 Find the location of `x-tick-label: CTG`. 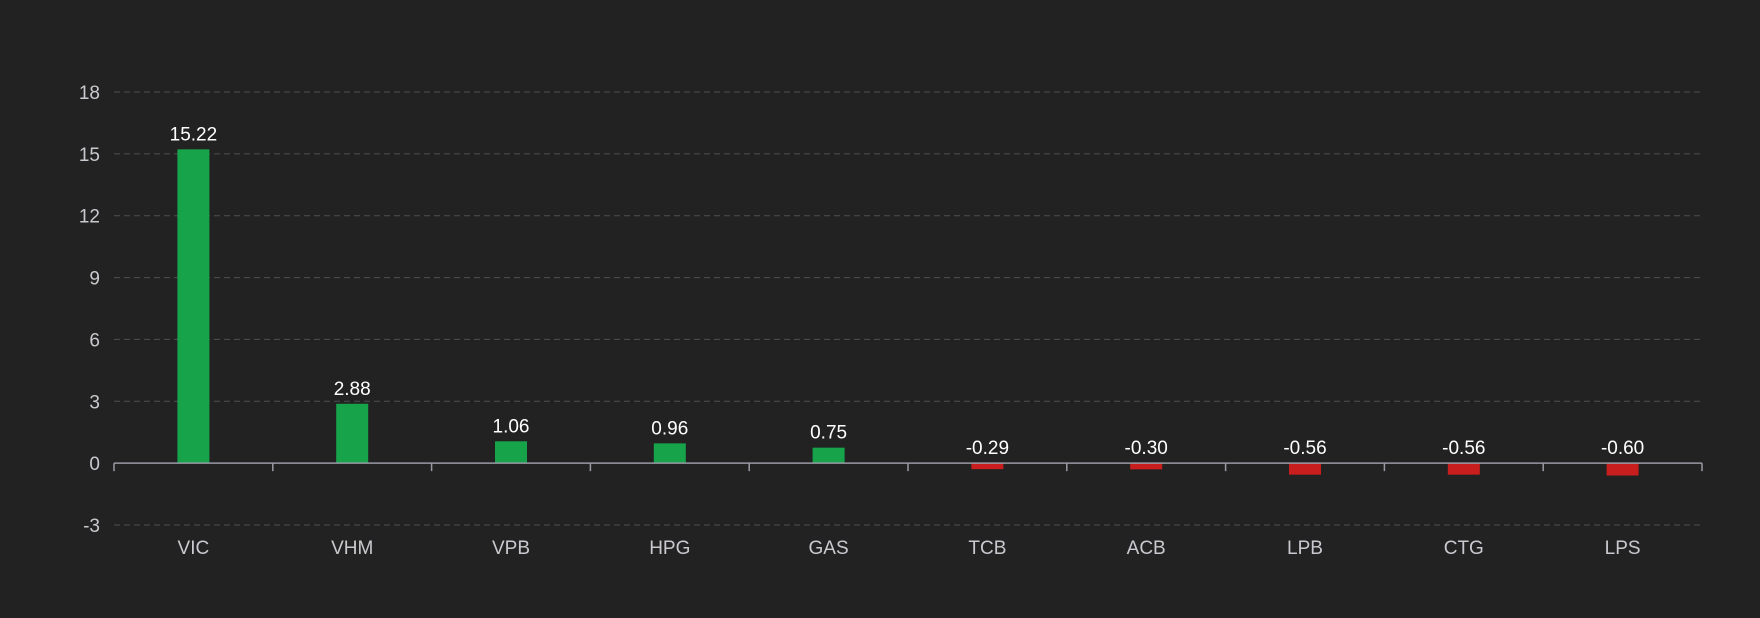

x-tick-label: CTG is located at coordinates (1464, 548).